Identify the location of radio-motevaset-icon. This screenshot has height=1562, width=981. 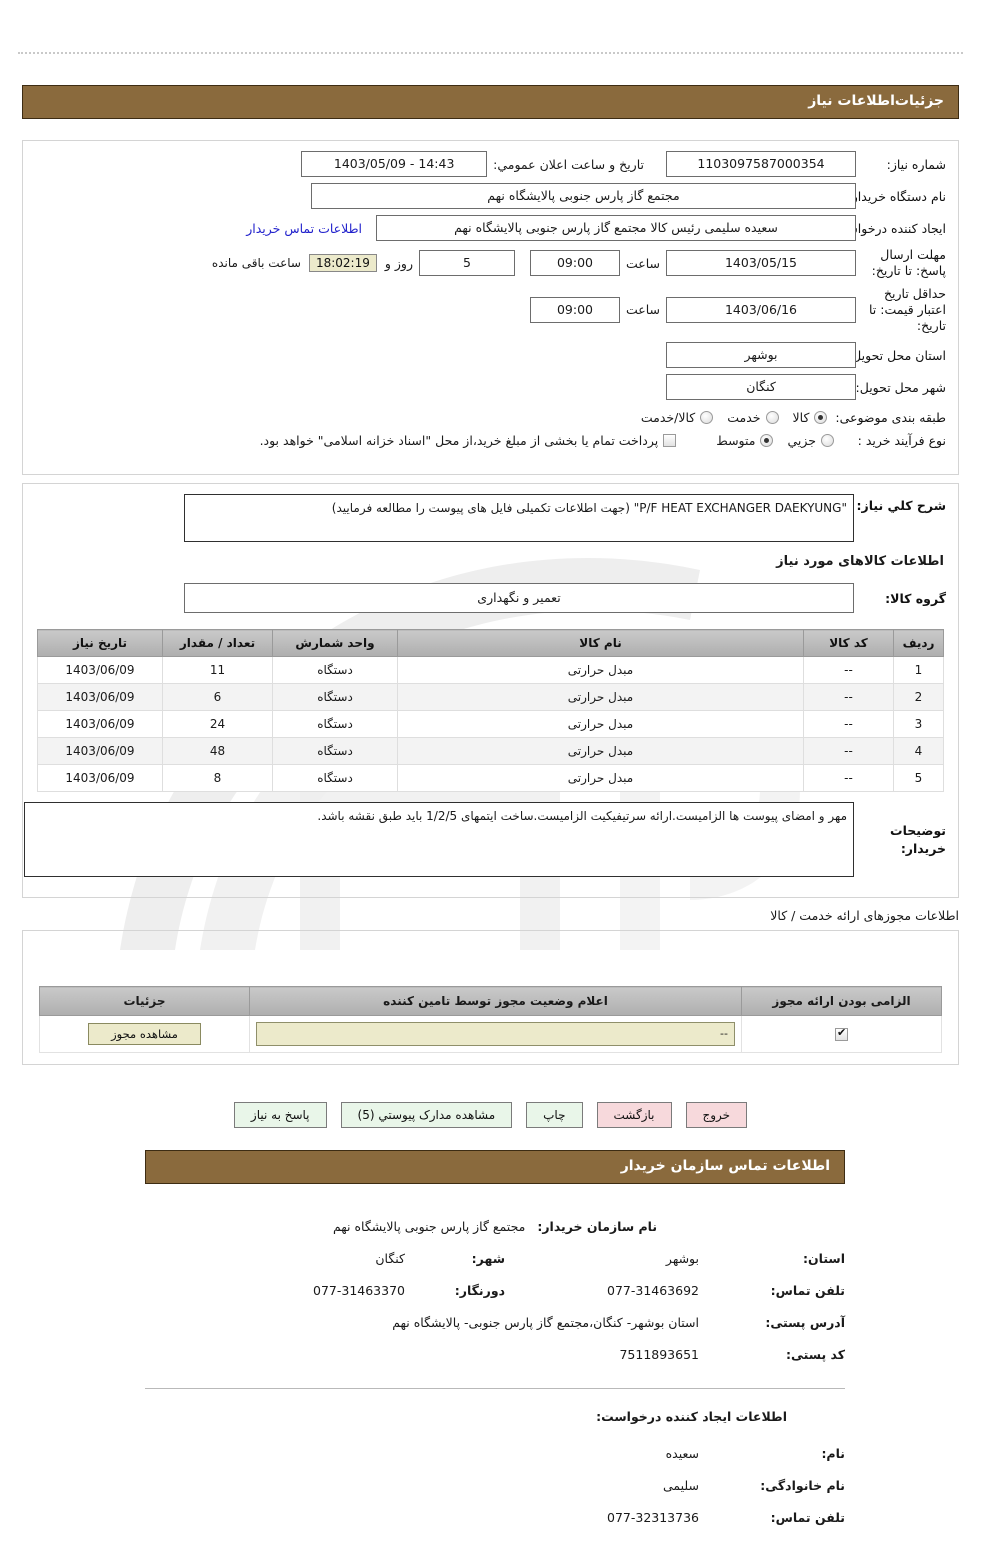
(767, 441).